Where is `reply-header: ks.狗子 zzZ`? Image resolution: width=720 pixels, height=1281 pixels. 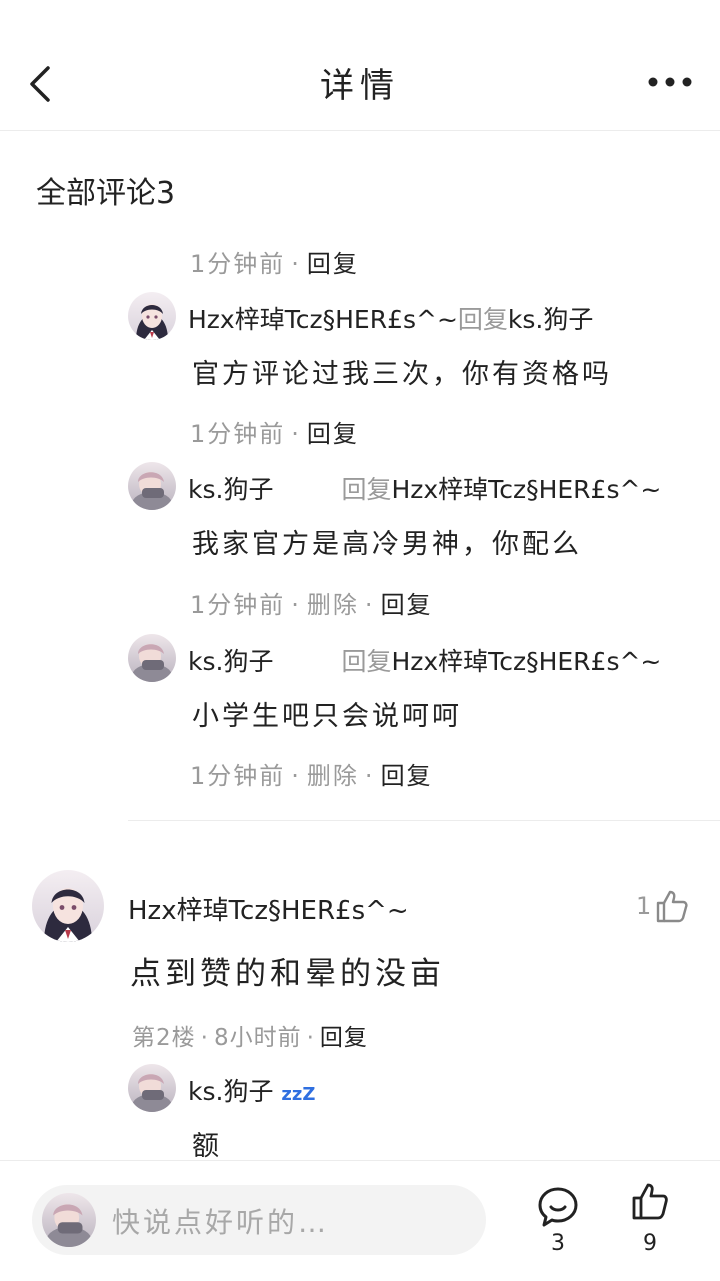 reply-header: ks.狗子 zzZ is located at coordinates (251, 1090).